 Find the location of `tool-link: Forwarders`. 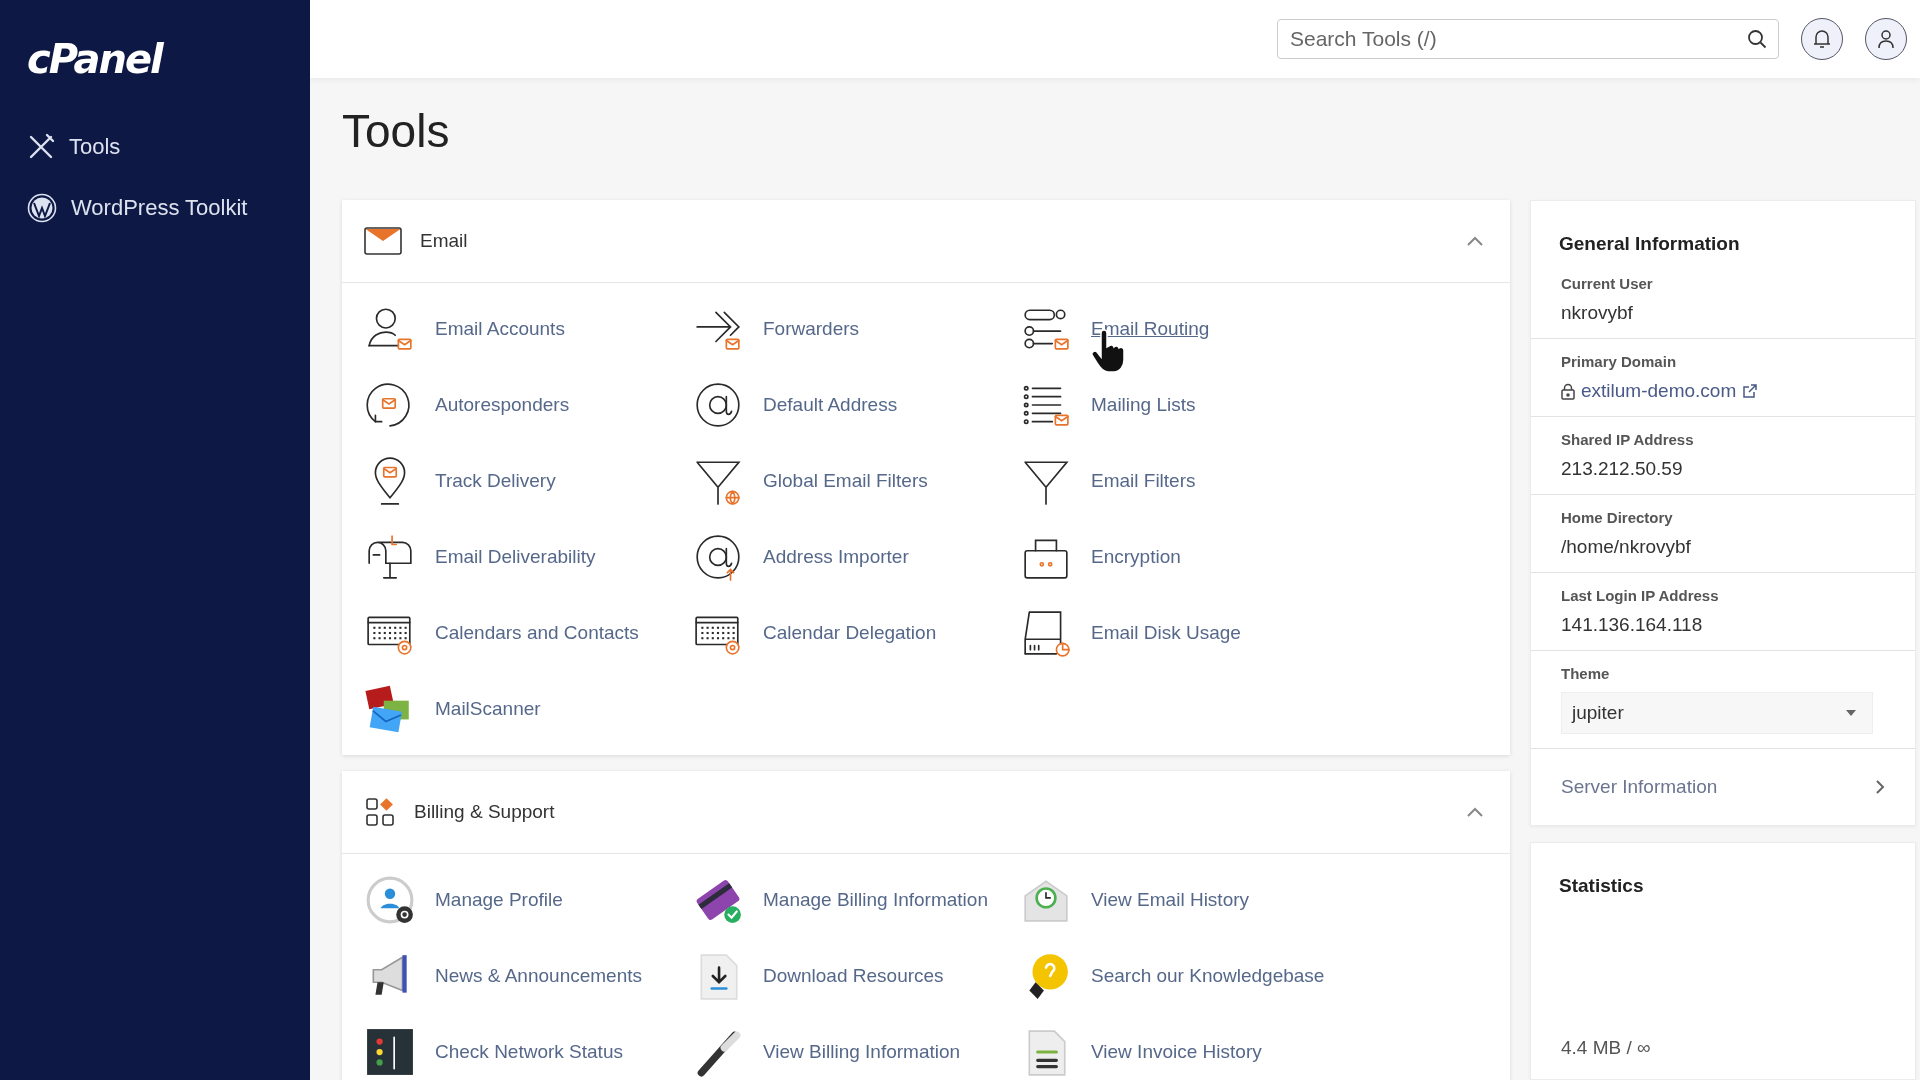

tool-link: Forwarders is located at coordinates (811, 329).